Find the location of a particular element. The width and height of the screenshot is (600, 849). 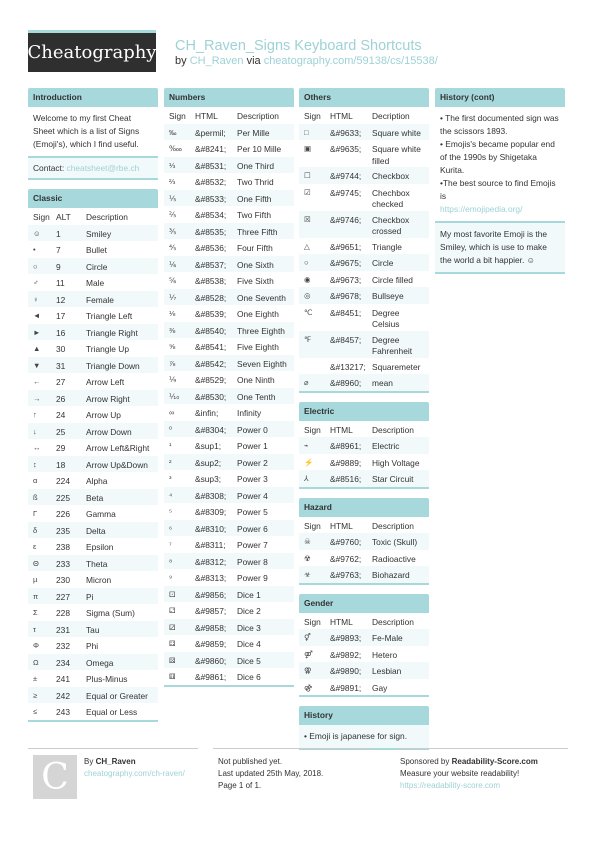

sign-cell: ⁵ is located at coordinates (171, 511).